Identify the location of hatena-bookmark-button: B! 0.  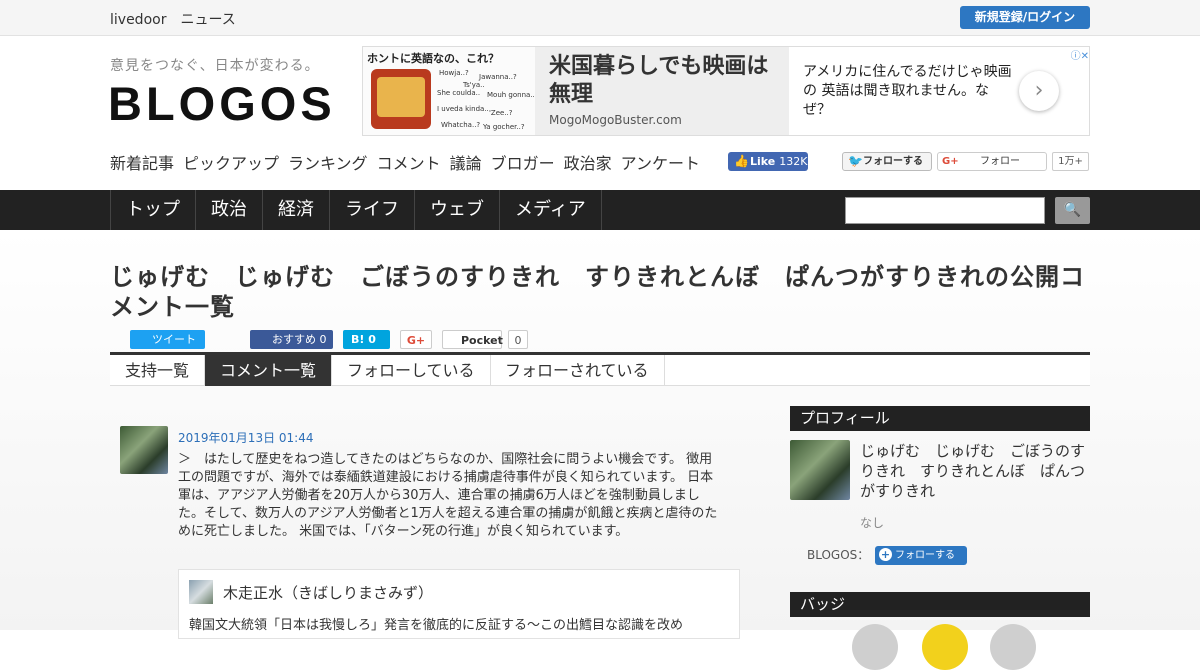
(366, 339).